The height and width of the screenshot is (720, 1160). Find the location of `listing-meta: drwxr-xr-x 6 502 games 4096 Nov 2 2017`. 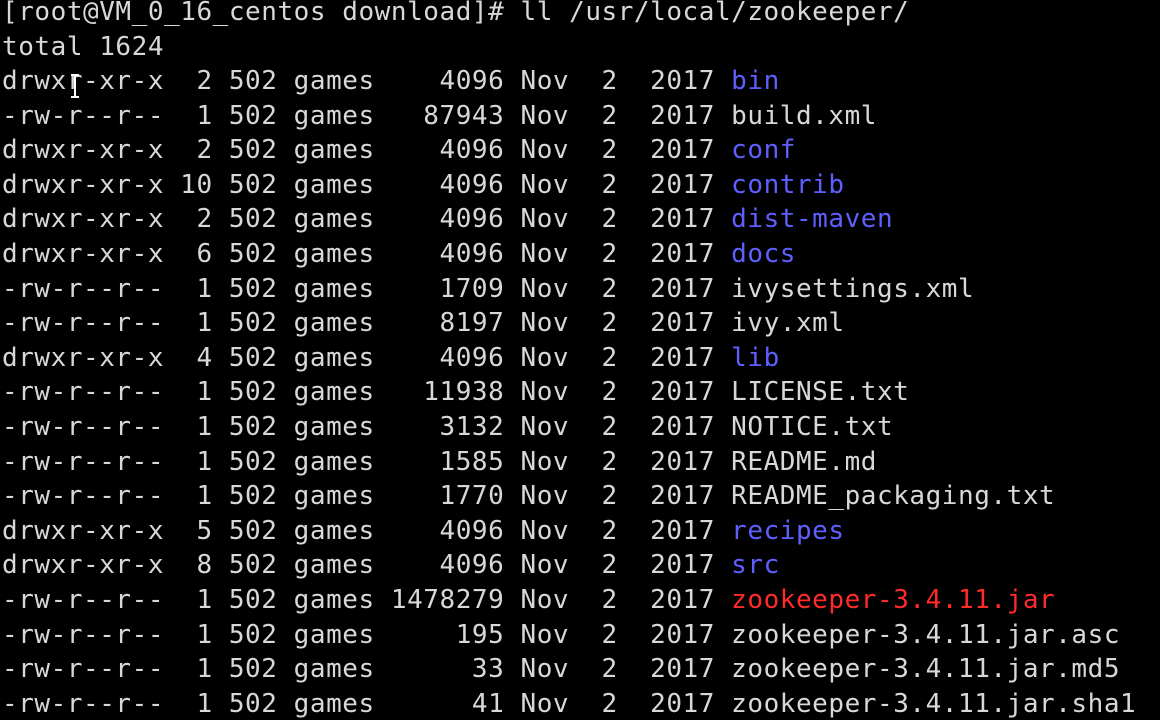

listing-meta: drwxr-xr-x 6 502 games 4096 Nov 2 2017 is located at coordinates (367, 254).